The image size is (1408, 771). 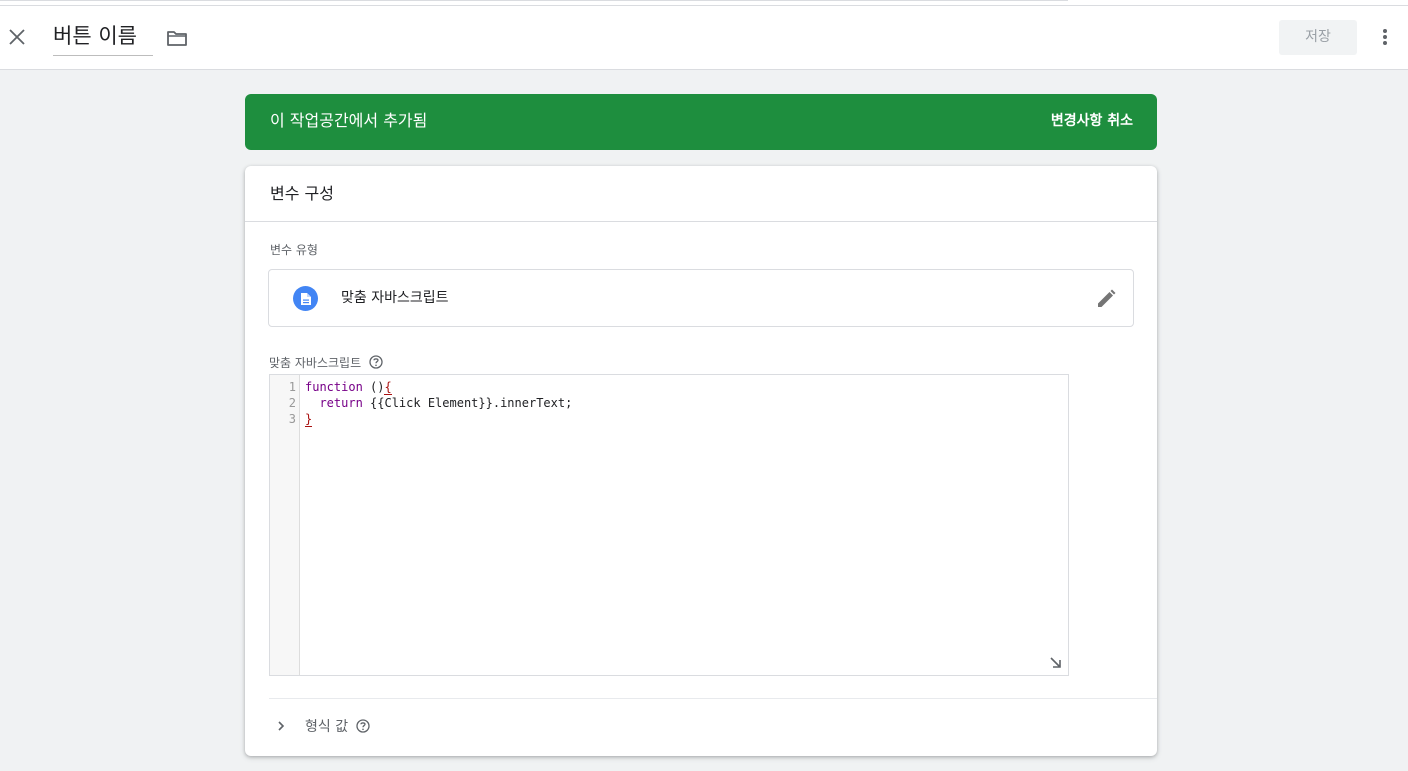 I want to click on code-line: function (){, so click(x=348, y=387).